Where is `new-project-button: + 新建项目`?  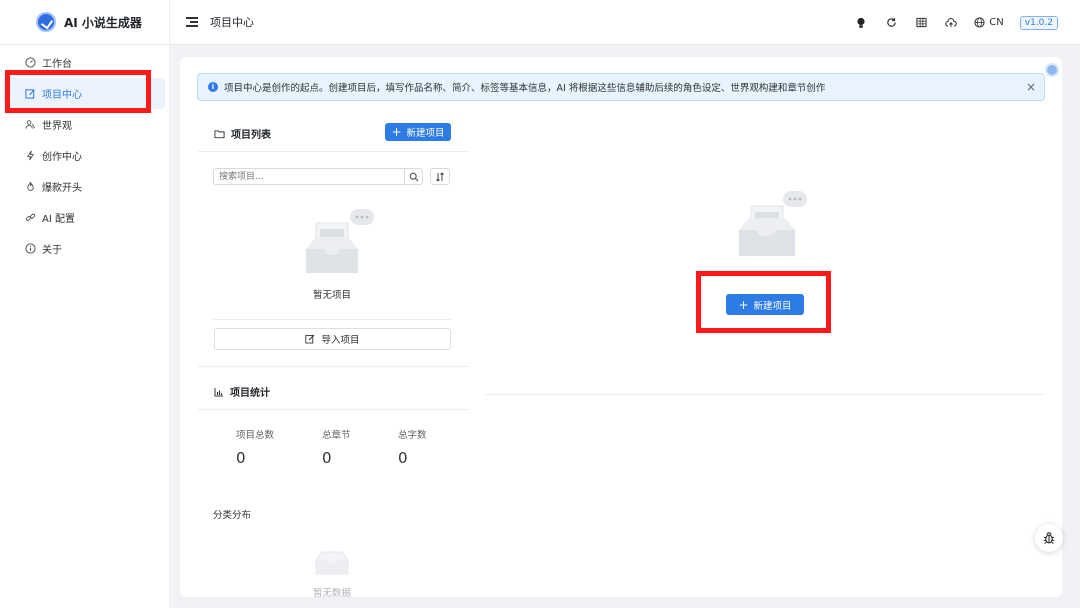
new-project-button: + 新建项目 is located at coordinates (418, 132).